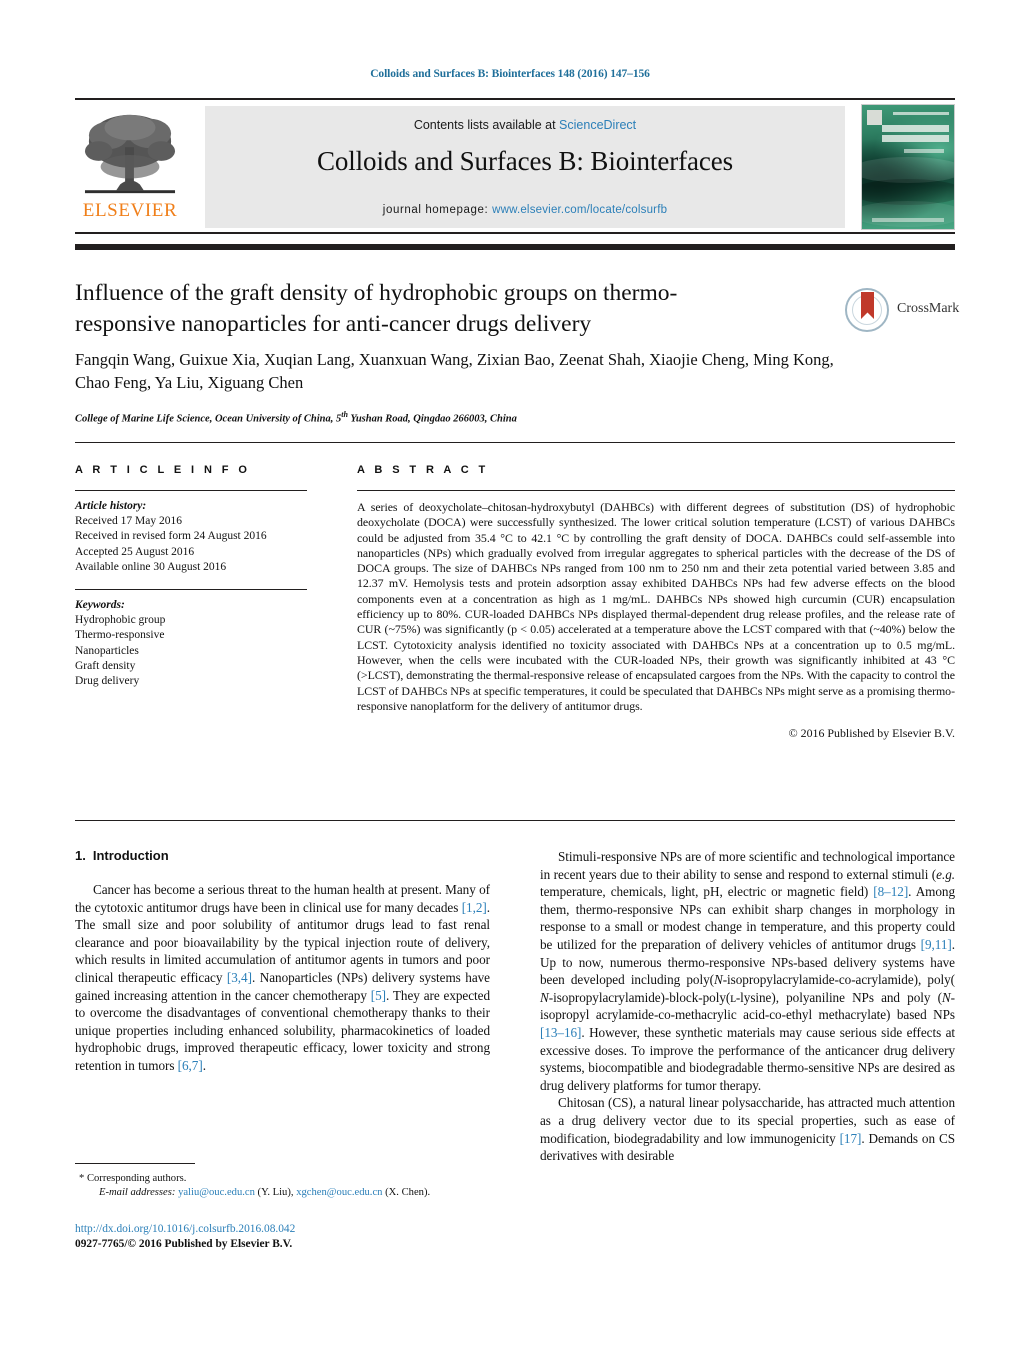 This screenshot has width=1020, height=1351. Describe the element at coordinates (423, 470) in the screenshot. I see `abstract-heading: A B S T R A C T` at that location.